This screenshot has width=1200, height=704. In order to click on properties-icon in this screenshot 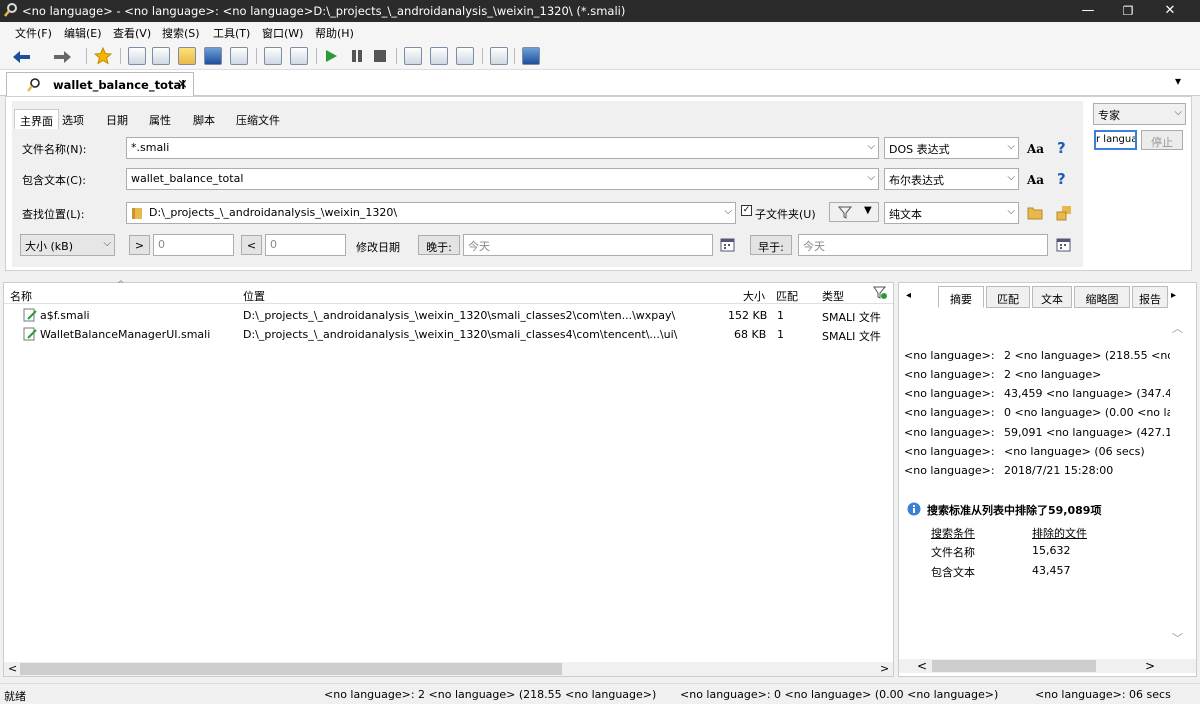, I will do `click(299, 56)`.